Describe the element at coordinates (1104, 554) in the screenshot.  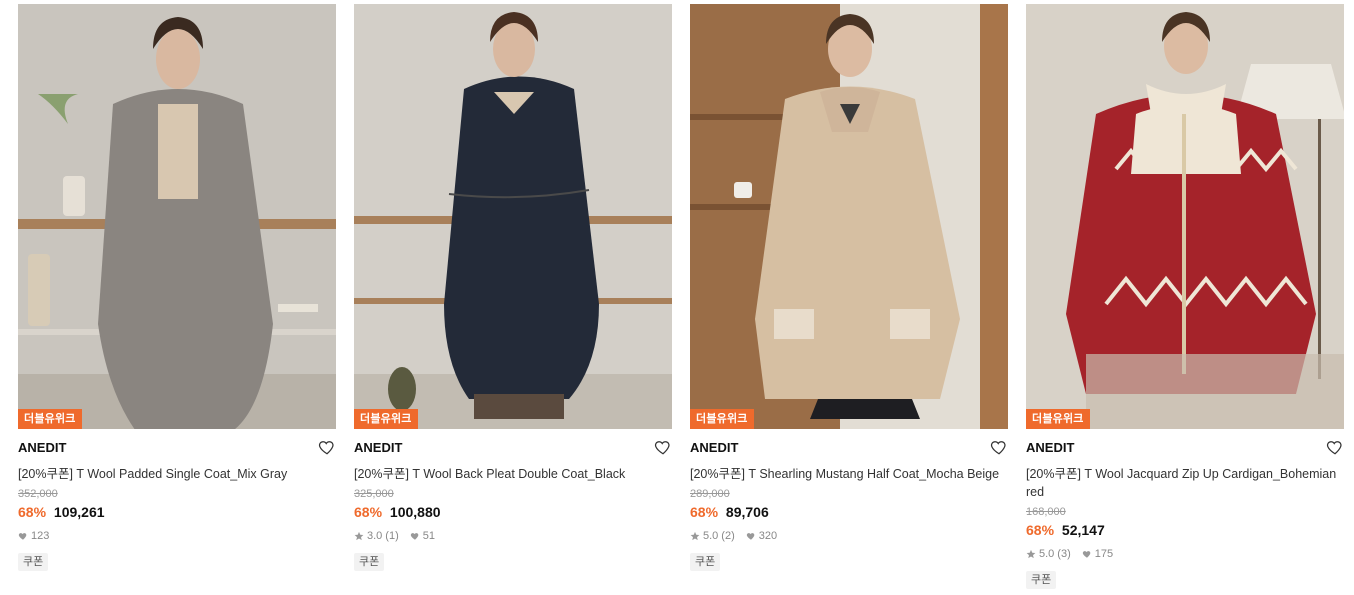
I see `likes-count: 175` at that location.